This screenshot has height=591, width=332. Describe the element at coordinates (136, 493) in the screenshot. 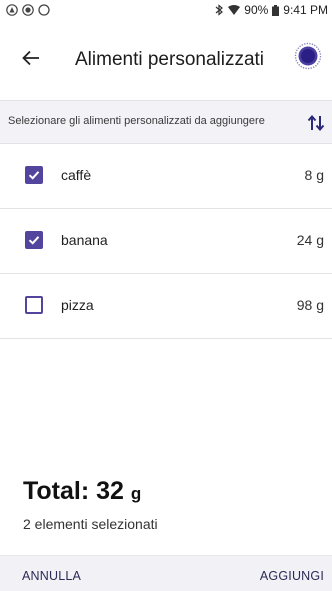

I see `total-unit: g` at that location.